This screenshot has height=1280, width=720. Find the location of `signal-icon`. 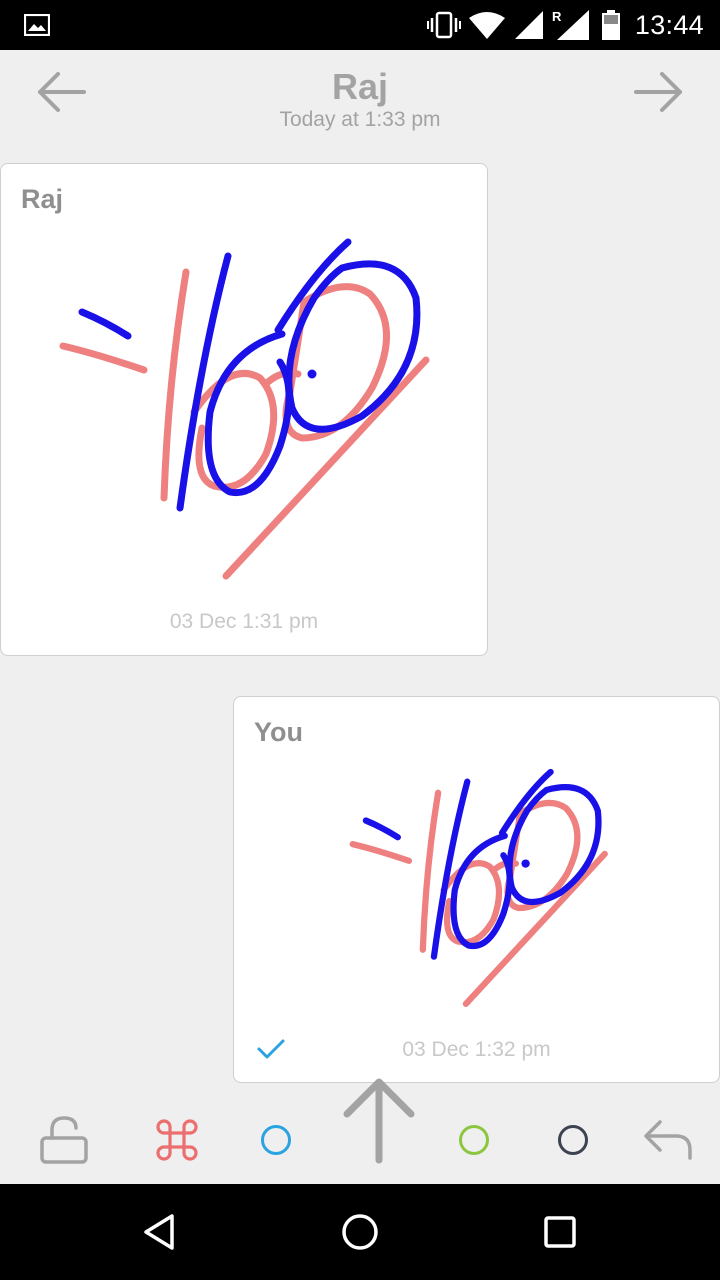

signal-icon is located at coordinates (528, 25).